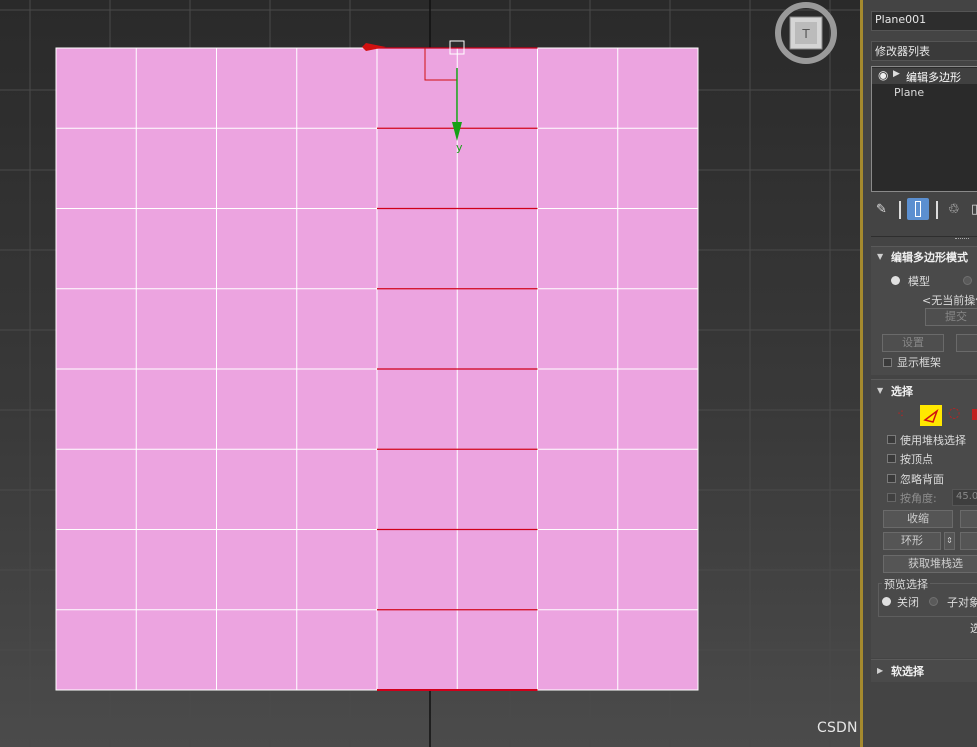 Image resolution: width=977 pixels, height=747 pixels. What do you see at coordinates (891, 458) in the screenshot?
I see `by-vertex-checkbox` at bounding box center [891, 458].